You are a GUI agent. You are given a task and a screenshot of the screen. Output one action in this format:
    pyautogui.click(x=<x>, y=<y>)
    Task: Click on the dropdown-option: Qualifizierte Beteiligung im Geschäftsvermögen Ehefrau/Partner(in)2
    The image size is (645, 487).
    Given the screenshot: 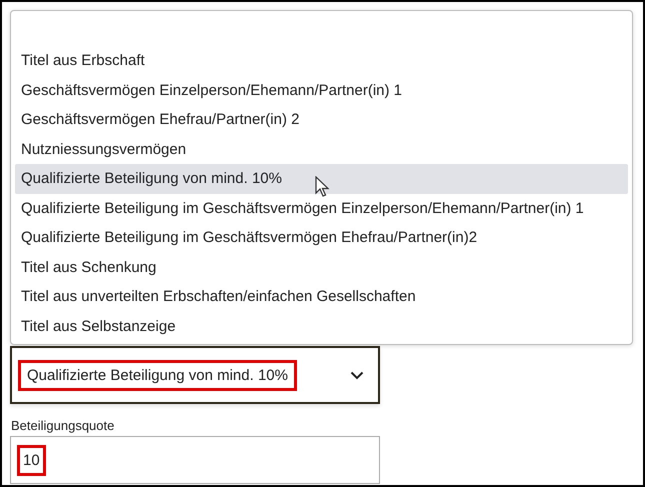 What is the action you would take?
    pyautogui.click(x=321, y=237)
    